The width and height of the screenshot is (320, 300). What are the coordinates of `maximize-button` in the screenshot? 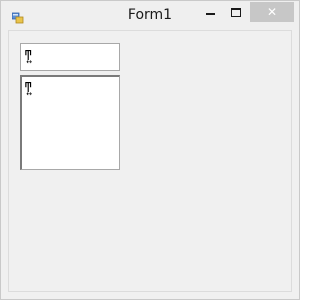 It's located at (236, 12).